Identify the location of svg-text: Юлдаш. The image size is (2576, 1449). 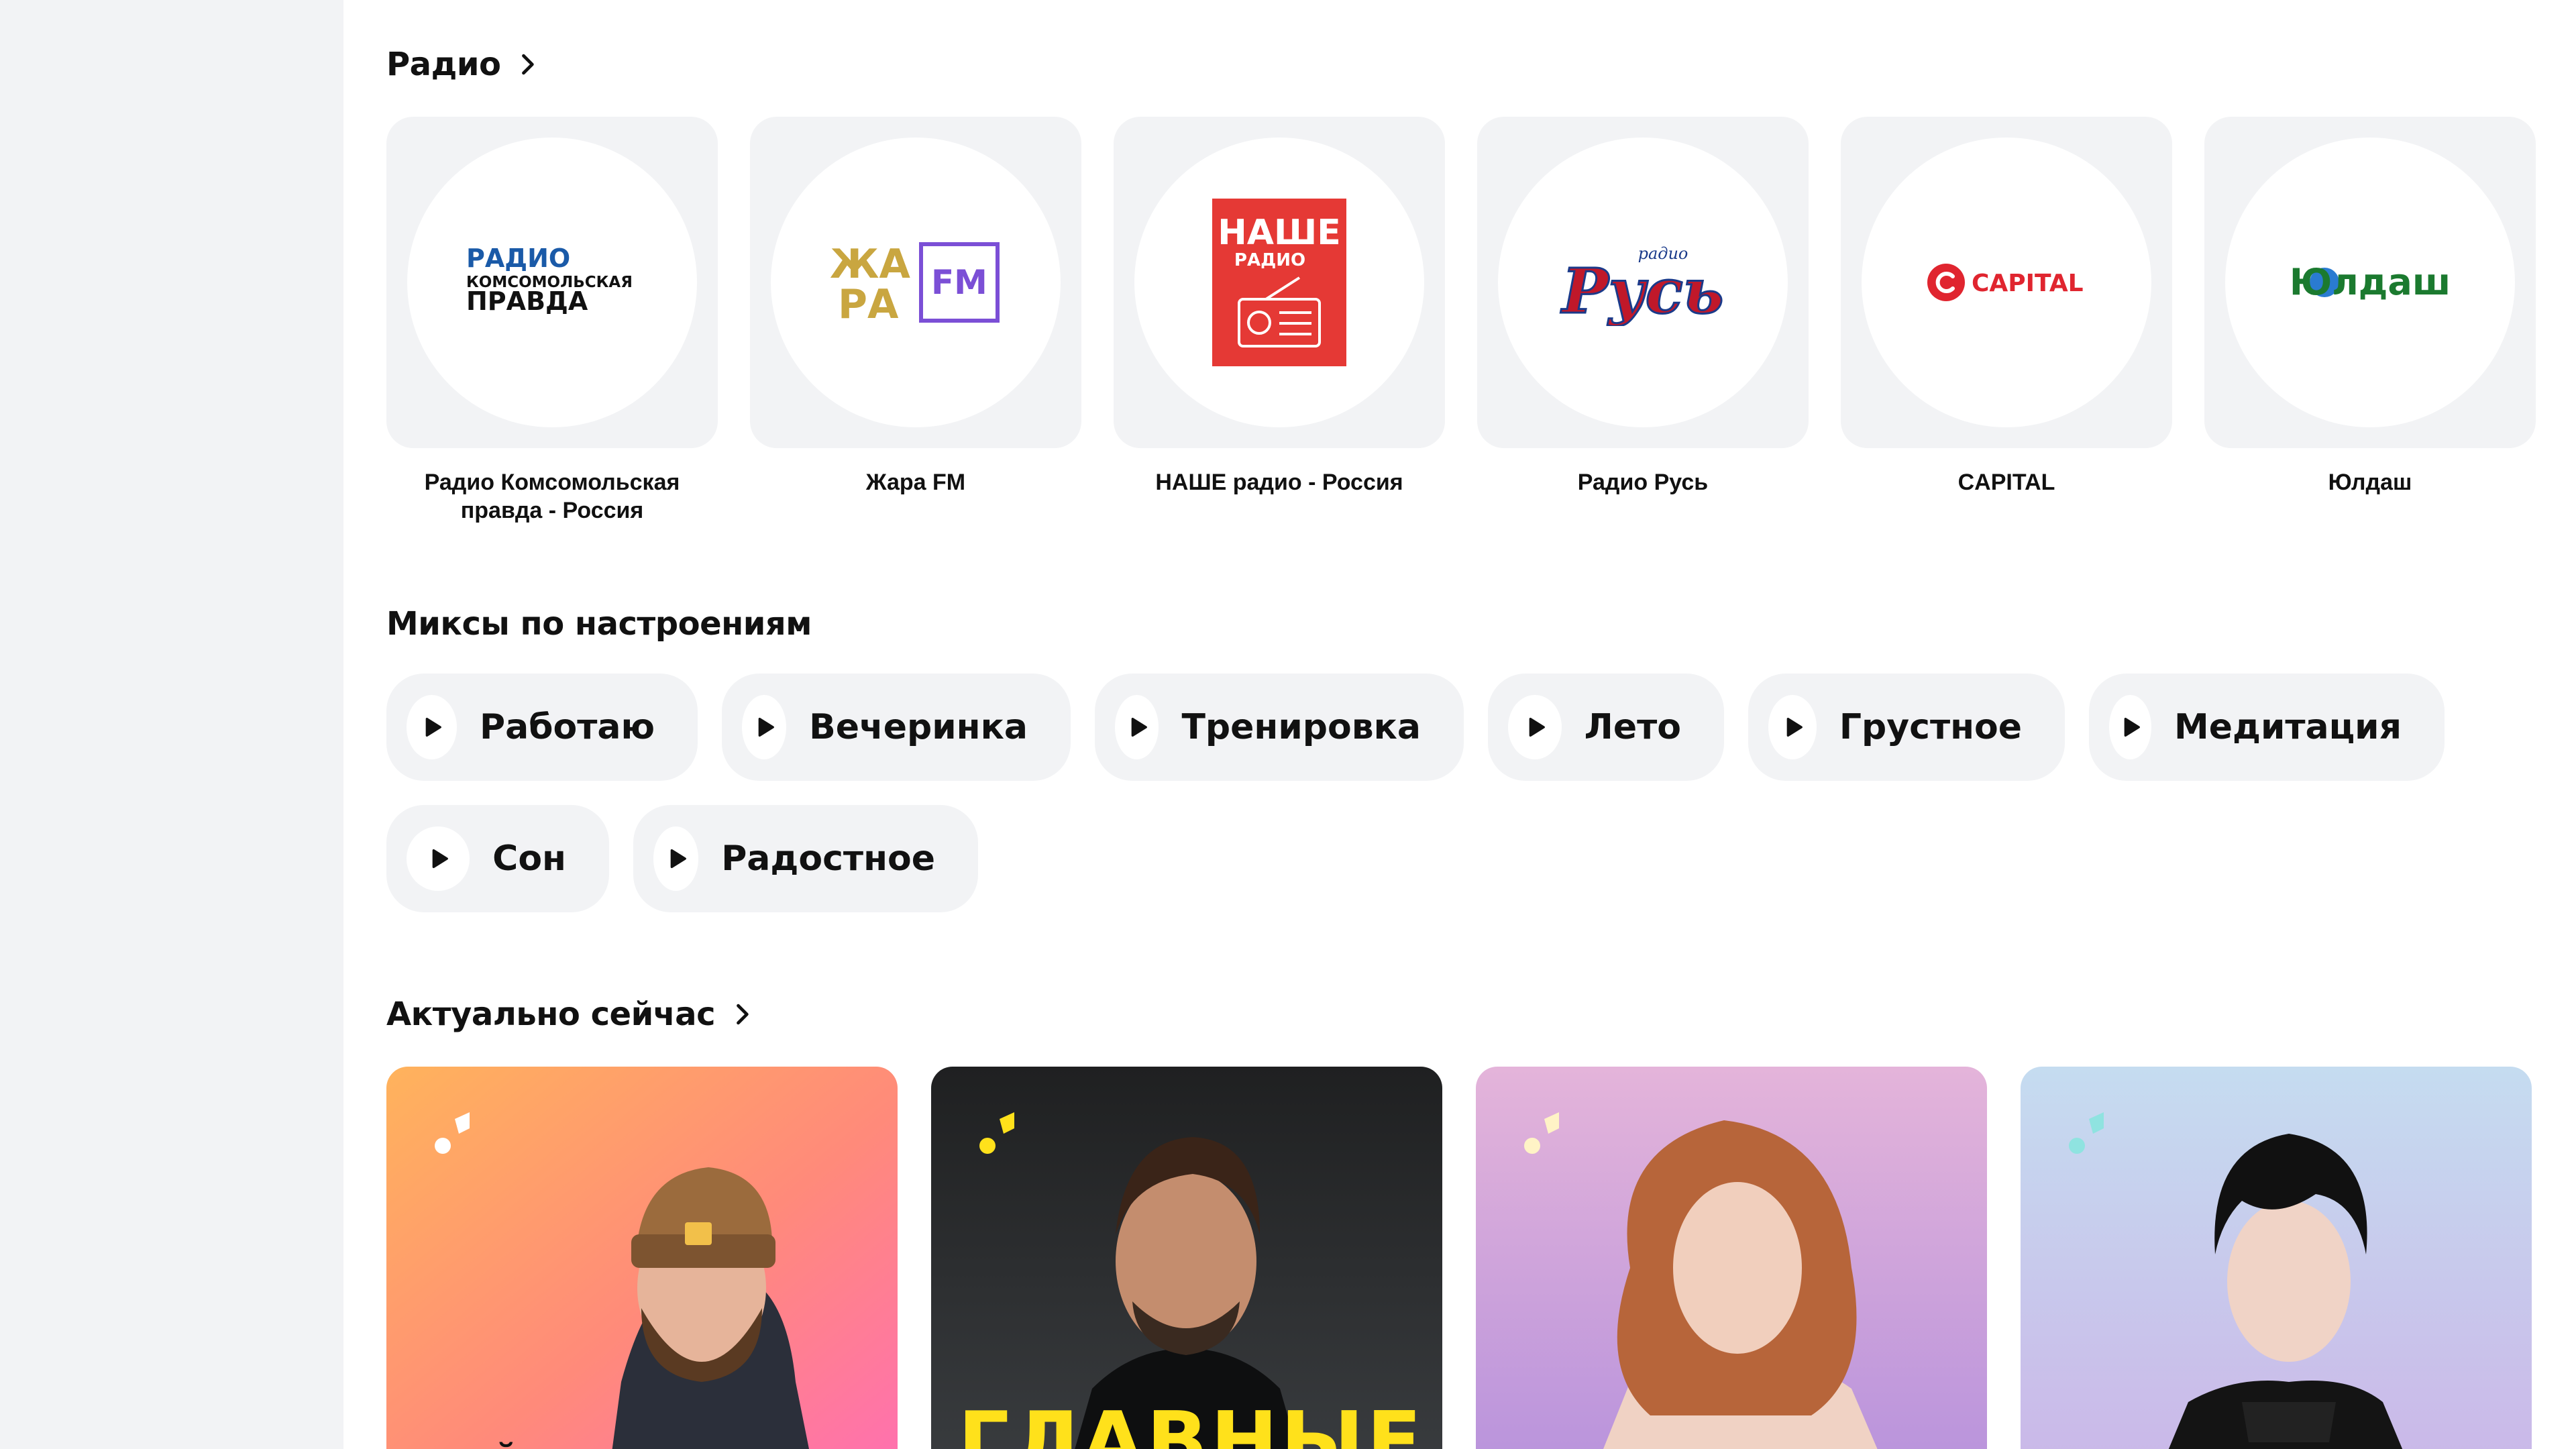
(2370, 282).